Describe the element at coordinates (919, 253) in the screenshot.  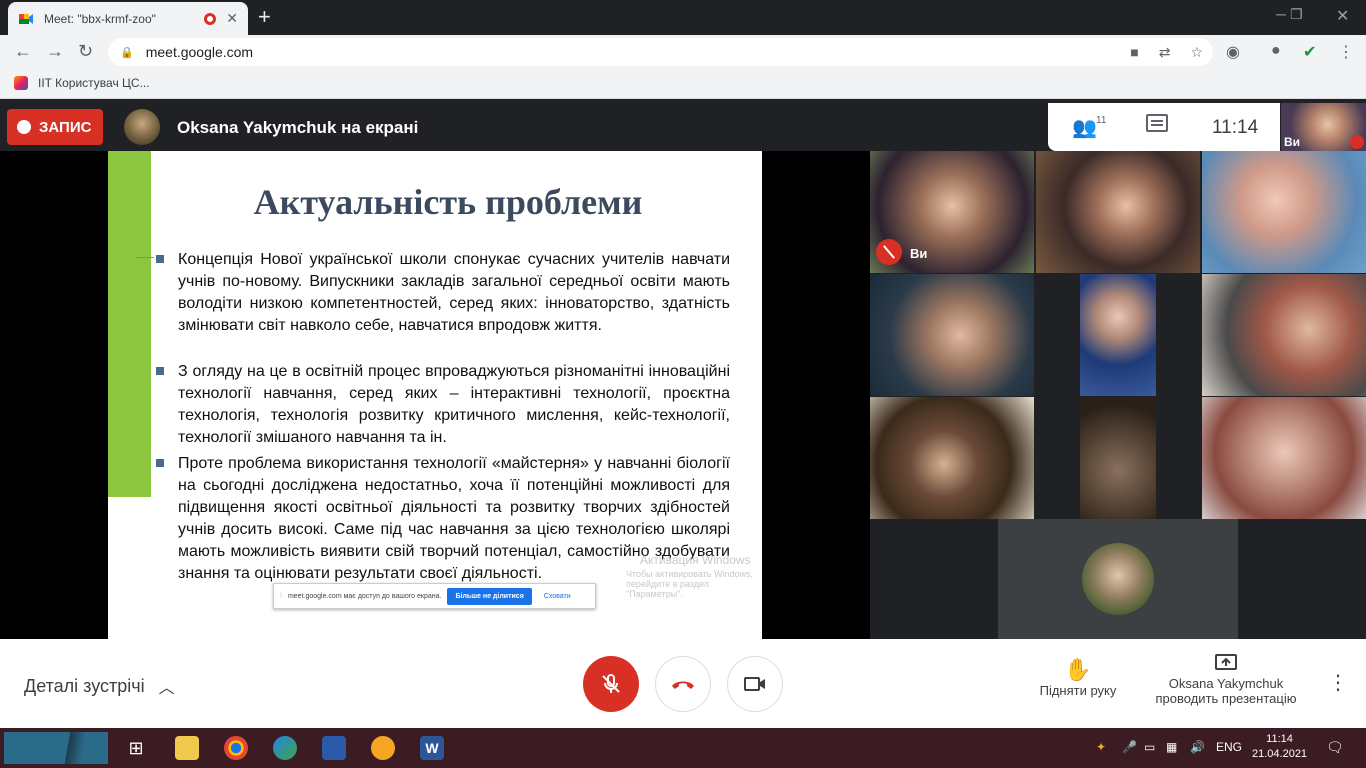
I see `participant-name: Ви` at that location.